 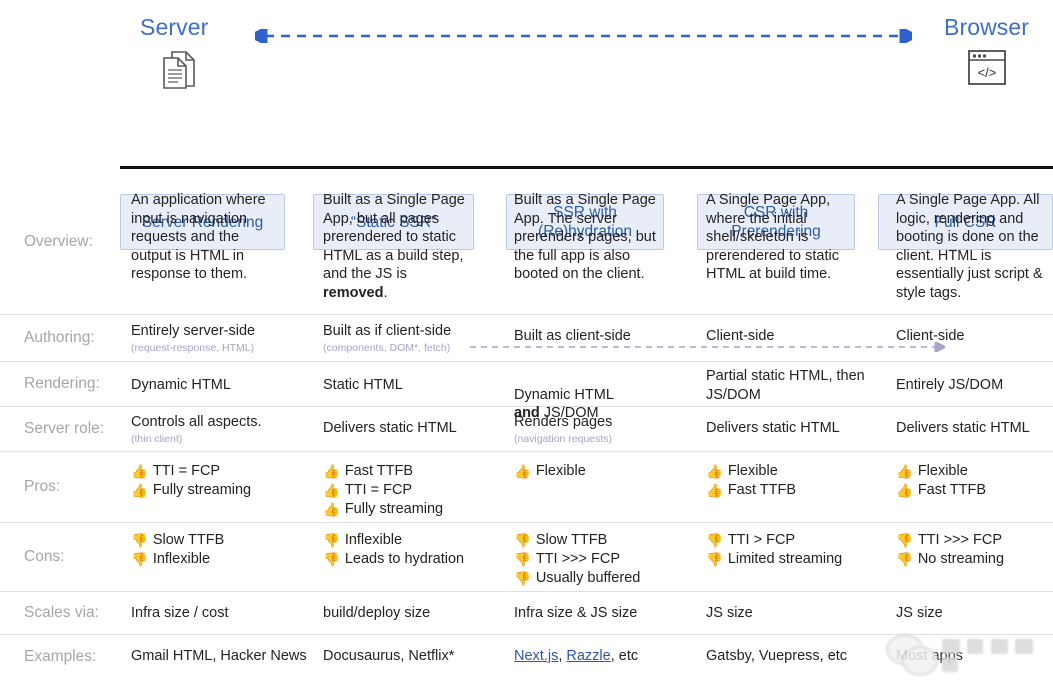 What do you see at coordinates (578, 559) in the screenshot?
I see `list-item-label: TTI >>> FCP` at bounding box center [578, 559].